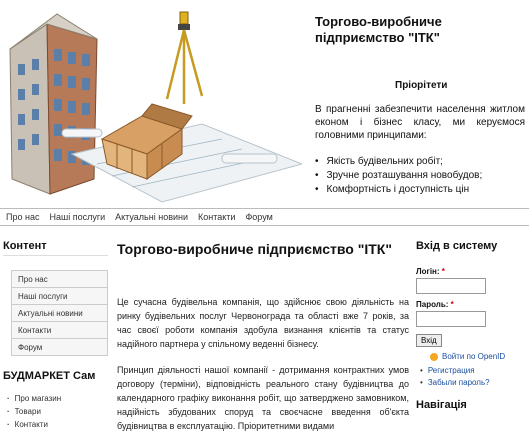  What do you see at coordinates (457, 246) in the screenshot?
I see `login-block-title: Вхід в систему` at bounding box center [457, 246].